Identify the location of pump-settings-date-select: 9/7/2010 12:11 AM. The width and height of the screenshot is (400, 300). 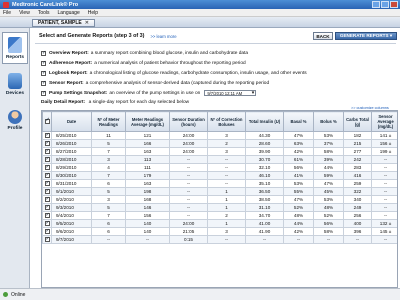
(230, 93).